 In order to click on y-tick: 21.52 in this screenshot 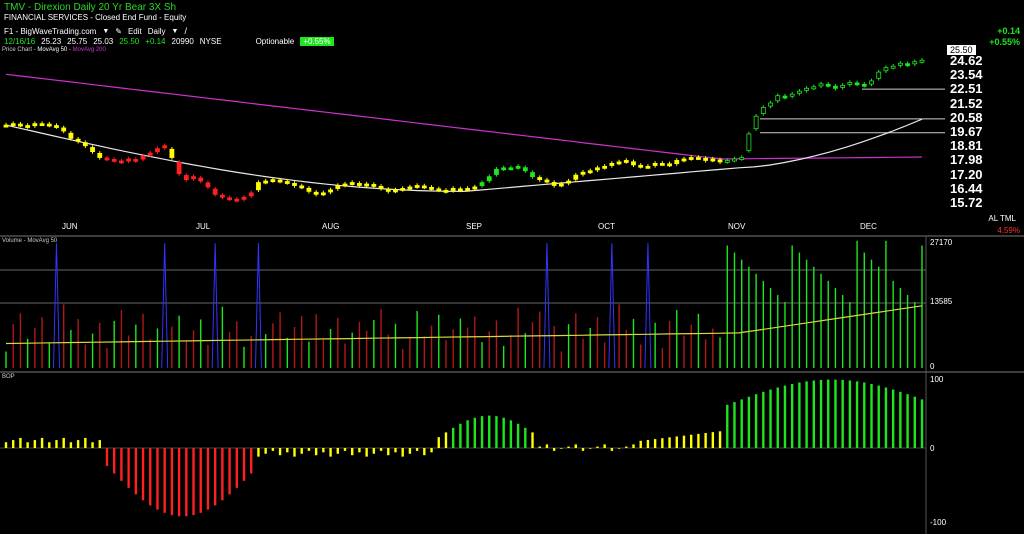, I will do `click(966, 103)`.